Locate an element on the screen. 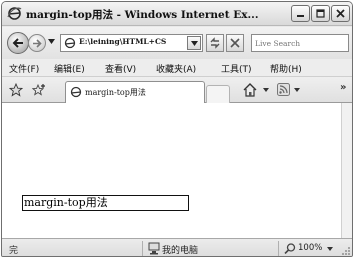 The height and width of the screenshot is (258, 355). menu-favorites: 收藏夹(A) is located at coordinates (176, 68).